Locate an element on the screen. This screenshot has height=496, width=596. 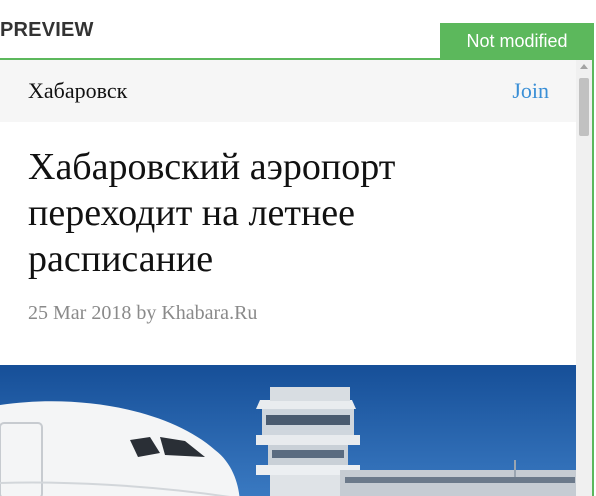
vertical-scrollbar is located at coordinates (584, 278).